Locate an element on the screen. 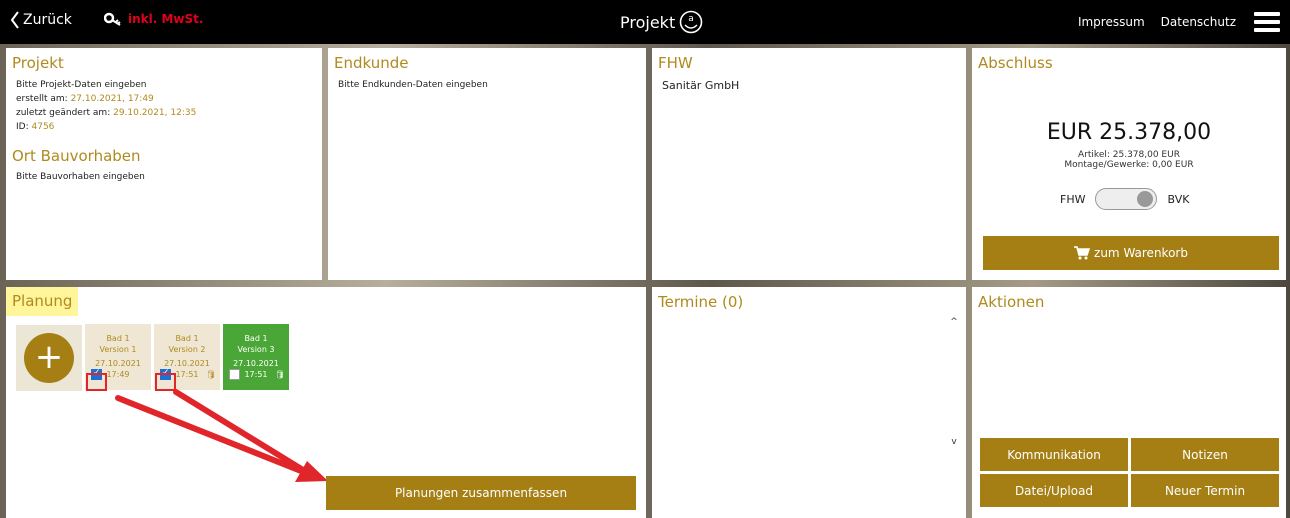 The image size is (1290, 518). endkunde-hint: Bitte Endkunden-Daten eingeben is located at coordinates (413, 85).